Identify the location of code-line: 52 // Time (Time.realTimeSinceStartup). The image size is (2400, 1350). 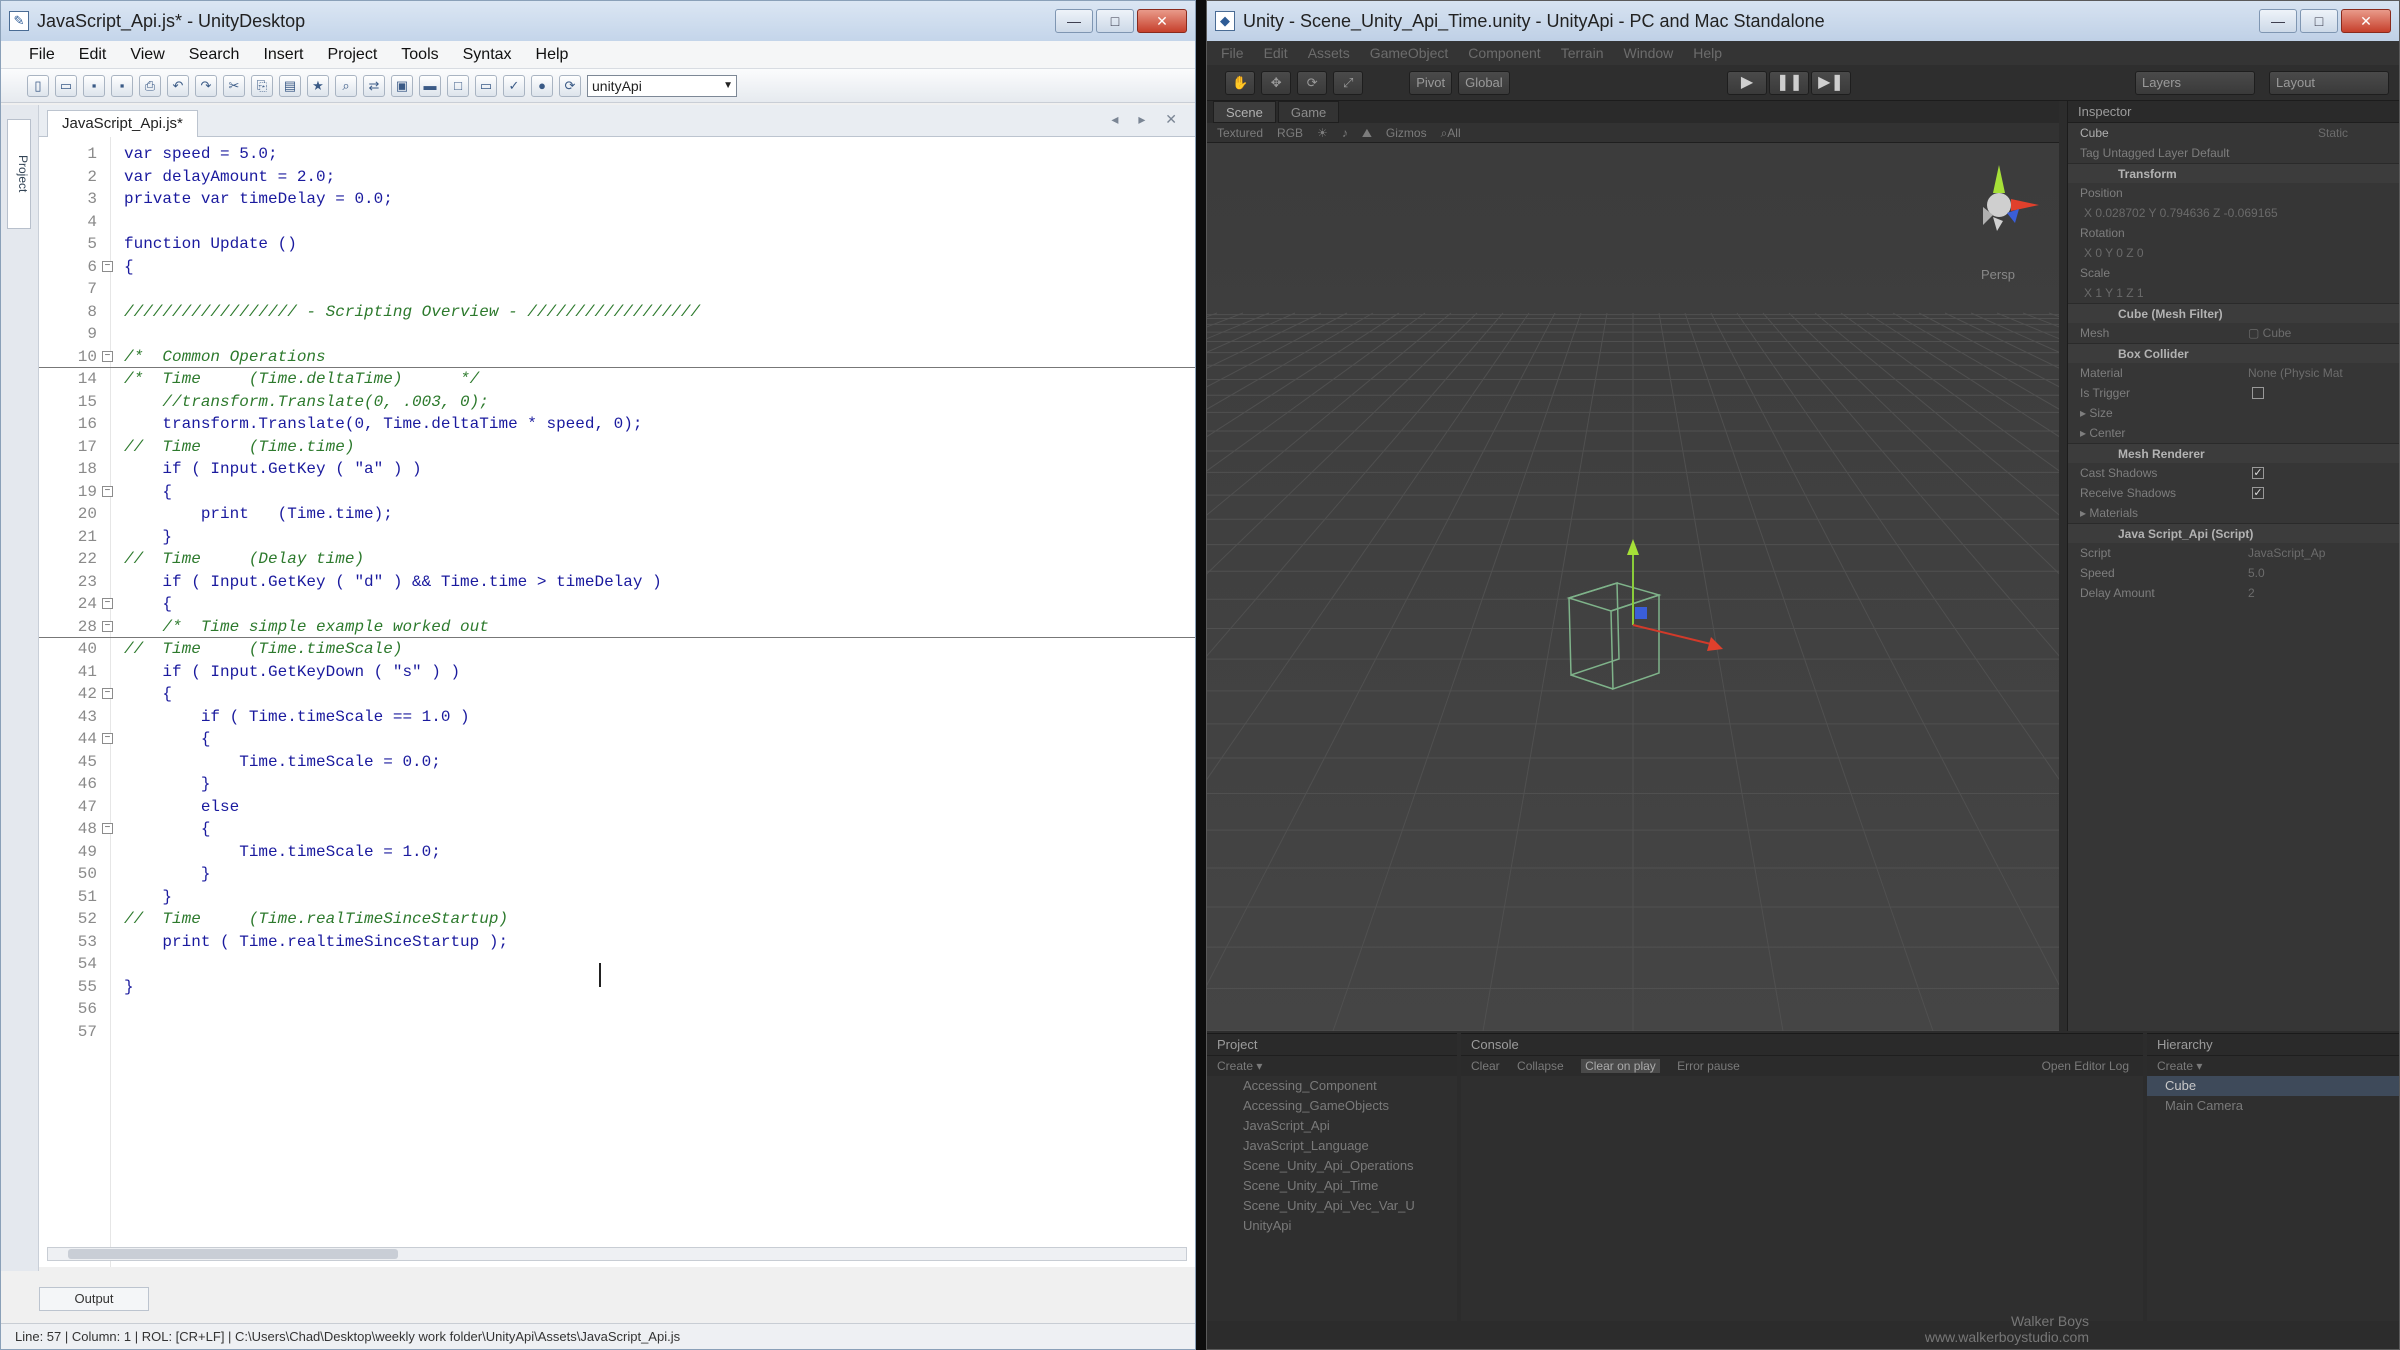
(617, 919).